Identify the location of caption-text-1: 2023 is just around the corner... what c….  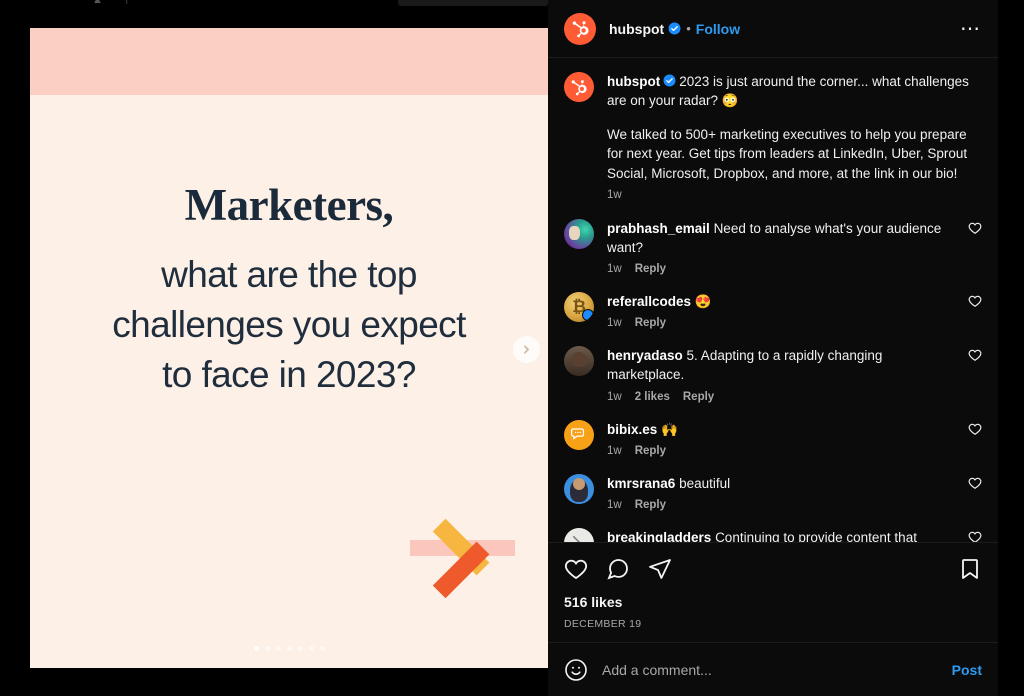
(788, 91).